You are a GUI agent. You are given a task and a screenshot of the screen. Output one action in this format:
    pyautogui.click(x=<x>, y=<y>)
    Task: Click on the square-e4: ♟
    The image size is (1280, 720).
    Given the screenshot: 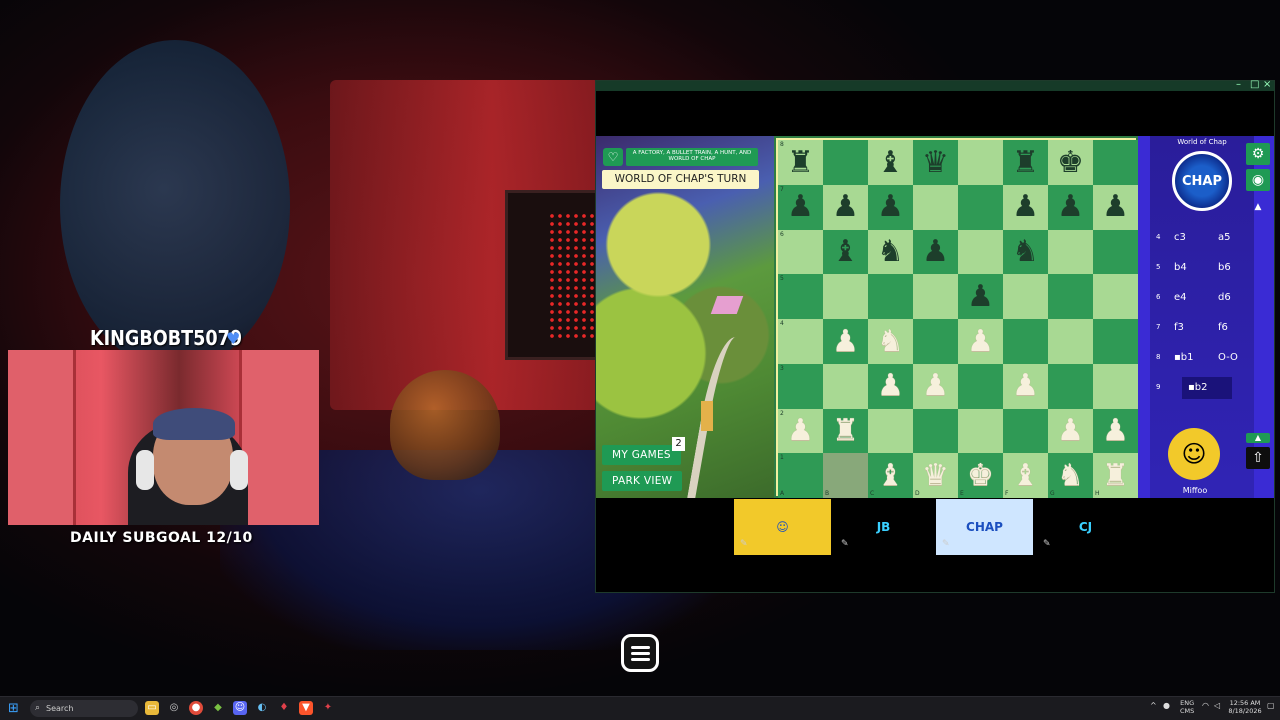 What is the action you would take?
    pyautogui.click(x=980, y=341)
    